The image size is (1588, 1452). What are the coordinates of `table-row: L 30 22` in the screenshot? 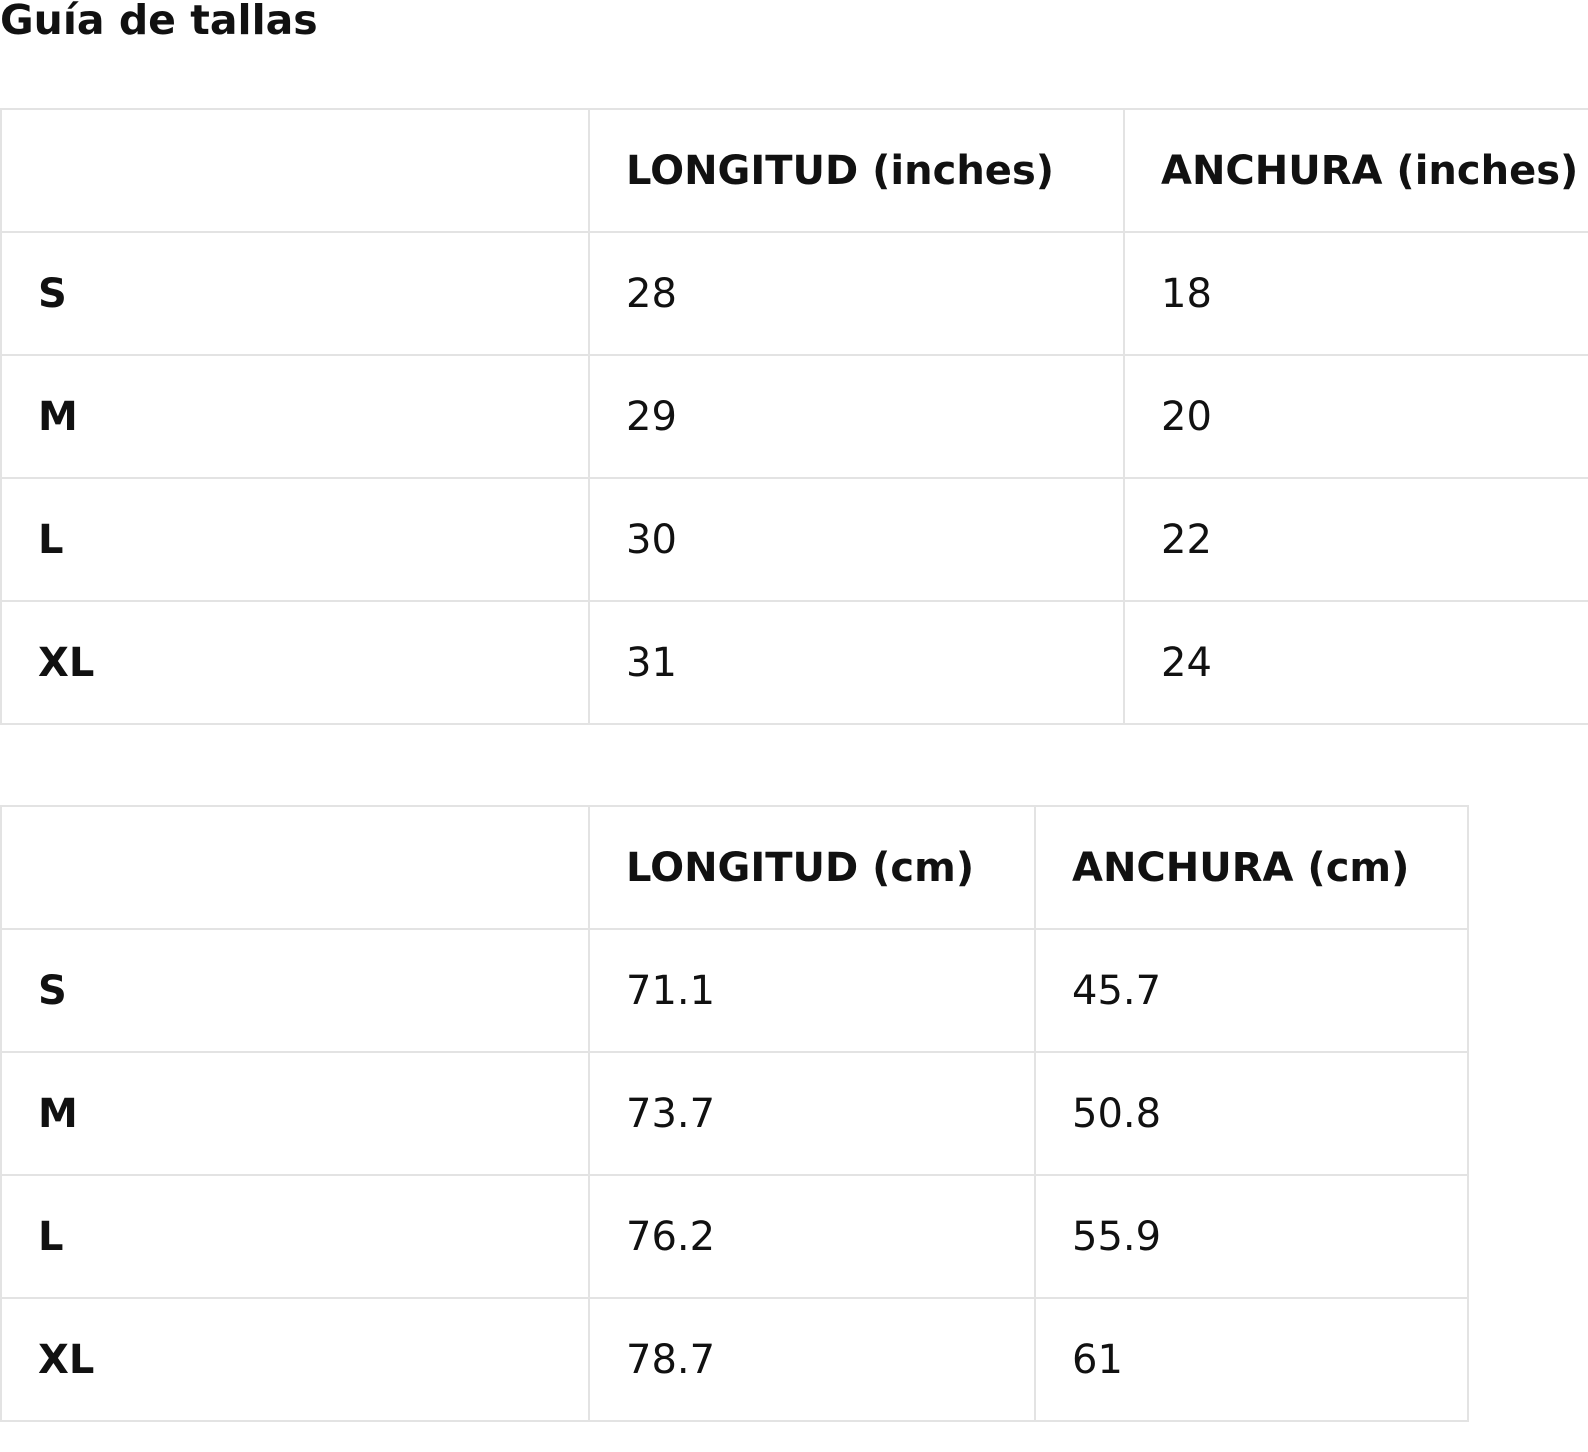 It's located at (794, 539).